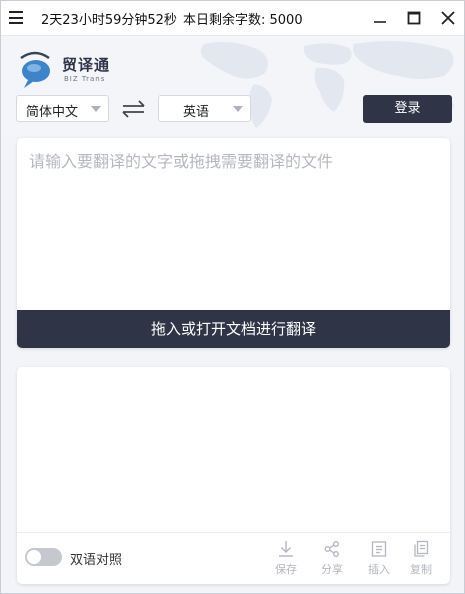 The image size is (465, 594). I want to click on title-bar: 2天23小时59分钟52秒 本日剩余字数: 5000, so click(232, 18).